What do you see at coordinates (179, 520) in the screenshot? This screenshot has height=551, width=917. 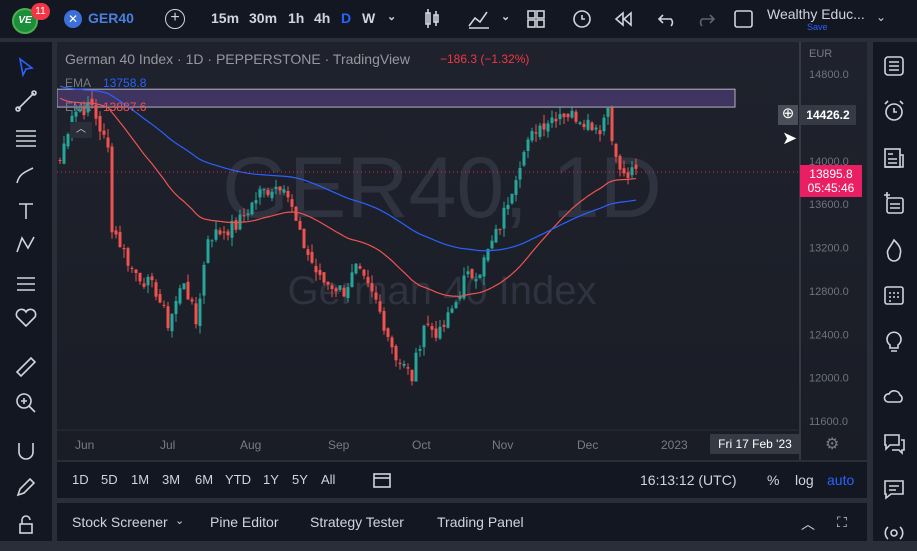 I see `stock-screener-chevron-icon: ⌄` at bounding box center [179, 520].